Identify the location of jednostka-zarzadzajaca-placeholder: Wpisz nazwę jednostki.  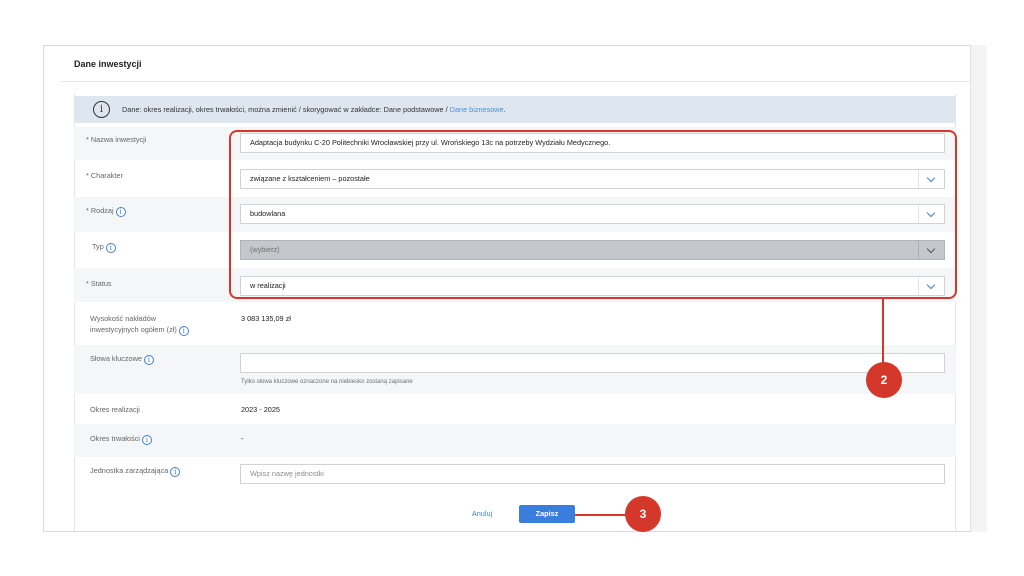
(287, 473).